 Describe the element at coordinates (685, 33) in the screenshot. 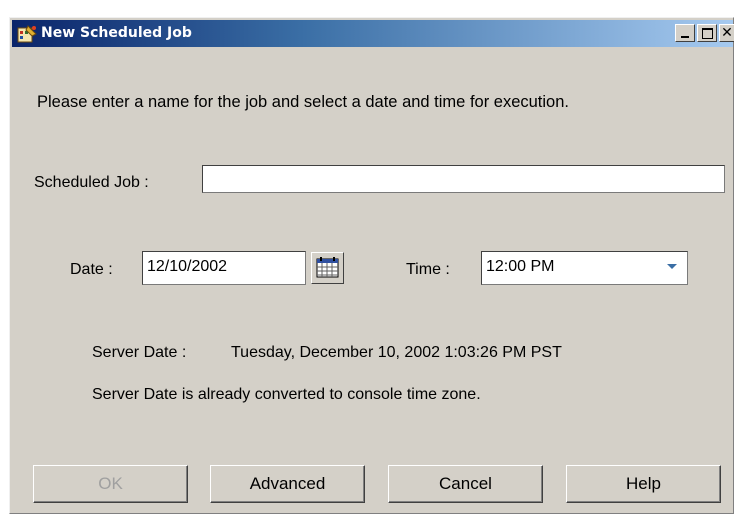

I see `minimize-button` at that location.